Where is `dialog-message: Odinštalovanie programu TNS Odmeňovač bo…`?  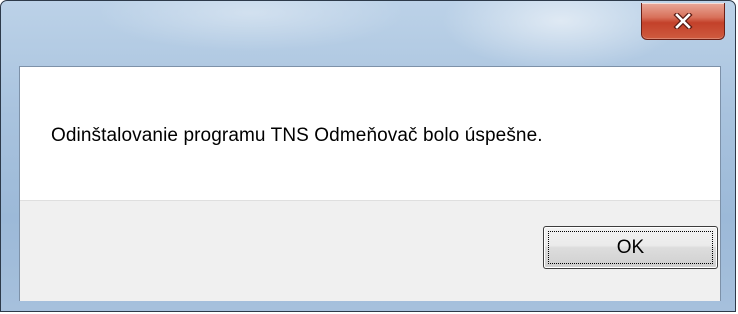
dialog-message: Odinštalovanie programu TNS Odmeňovač bo… is located at coordinates (297, 135).